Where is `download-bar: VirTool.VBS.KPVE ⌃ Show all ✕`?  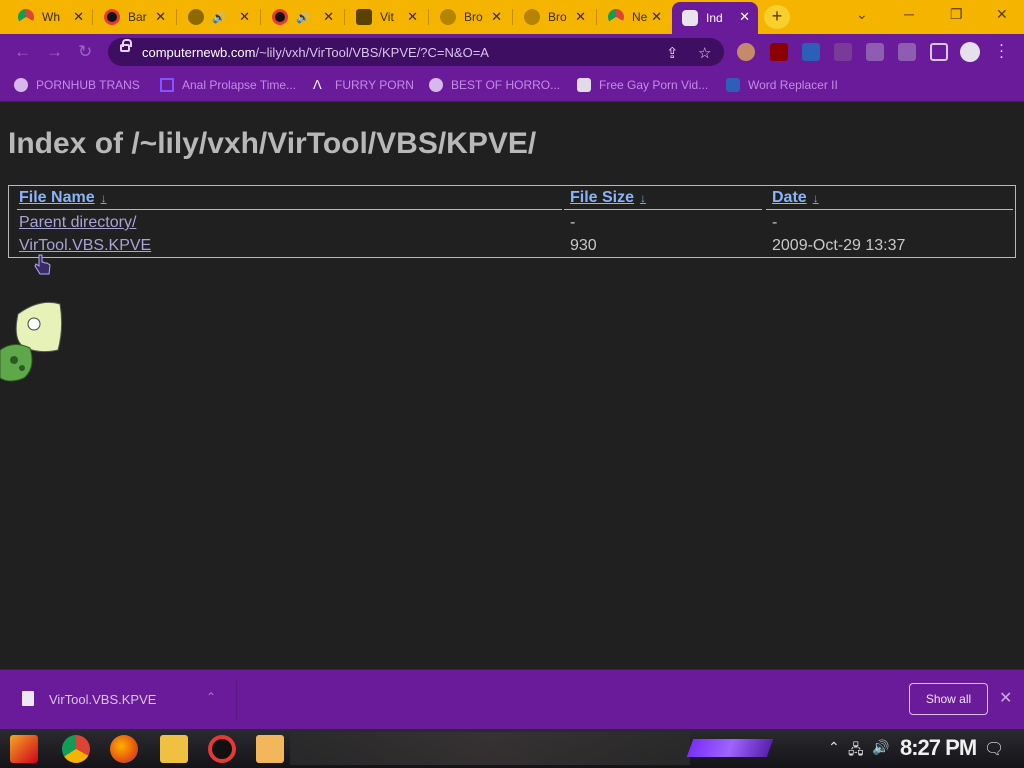 download-bar: VirTool.VBS.KPVE ⌃ Show all ✕ is located at coordinates (512, 699).